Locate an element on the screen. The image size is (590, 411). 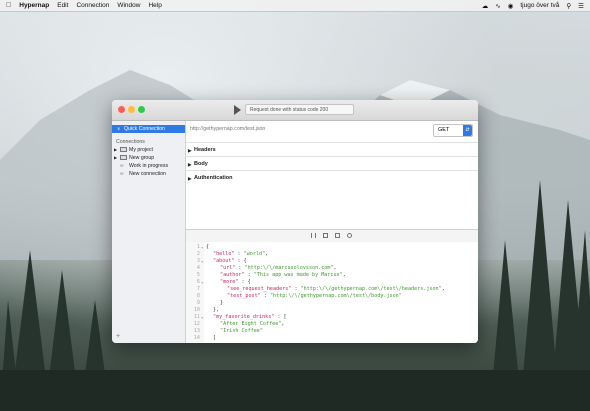
code-text: } is located at coordinates (221, 303).